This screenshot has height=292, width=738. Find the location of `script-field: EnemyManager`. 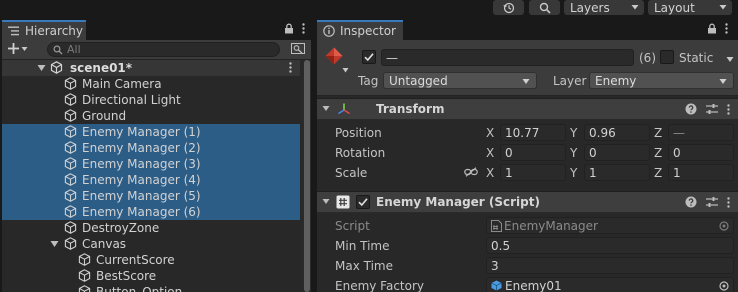

script-field: EnemyManager is located at coordinates (610, 225).